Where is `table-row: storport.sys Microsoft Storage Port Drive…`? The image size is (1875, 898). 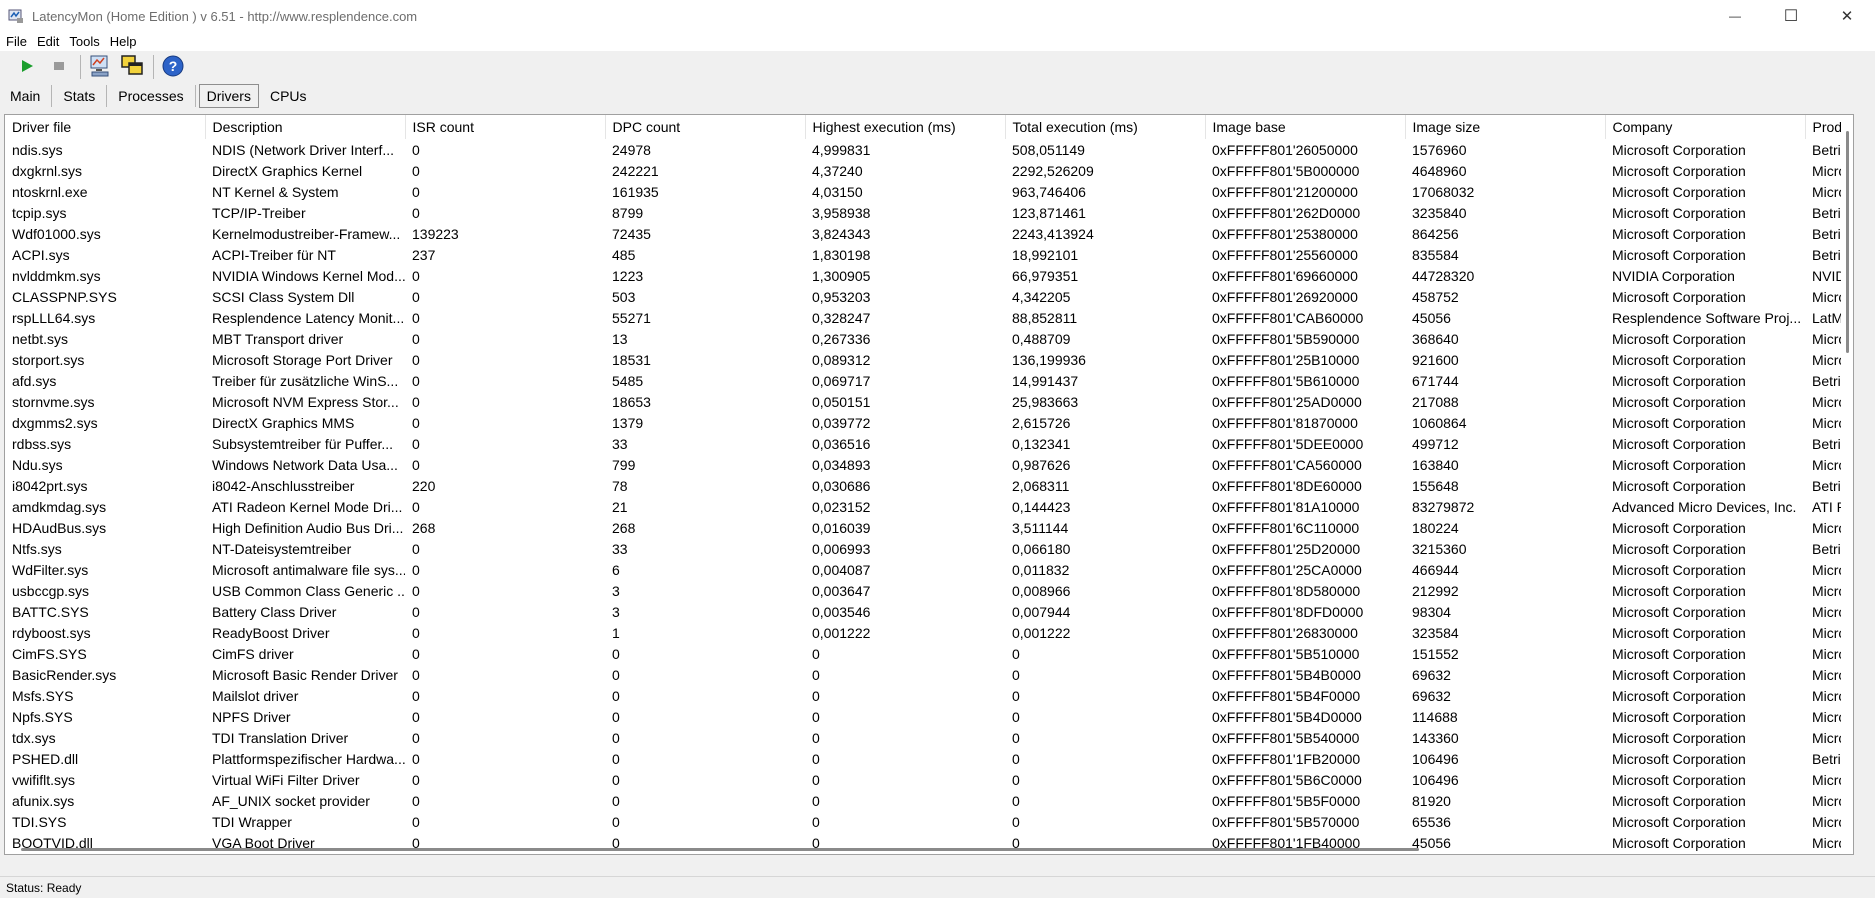 table-row: storport.sys Microsoft Storage Port Drive… is located at coordinates (929, 359).